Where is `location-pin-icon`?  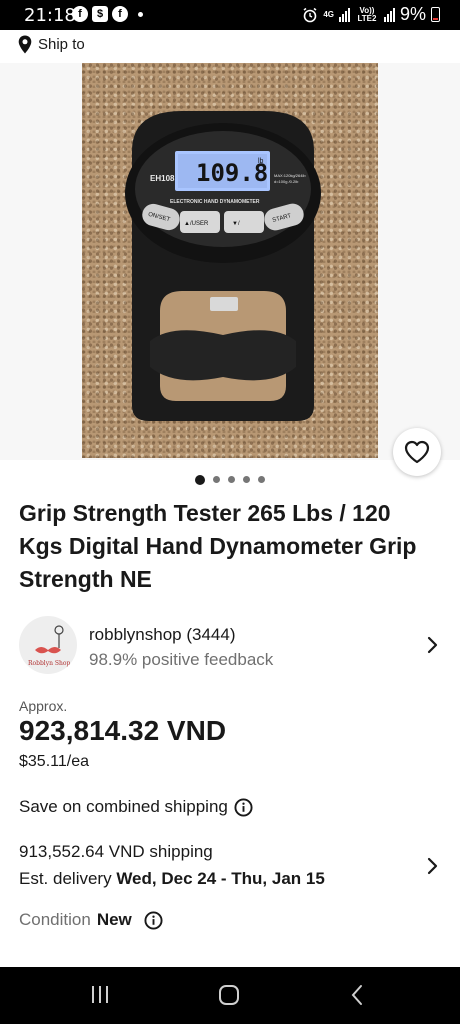 location-pin-icon is located at coordinates (25, 44).